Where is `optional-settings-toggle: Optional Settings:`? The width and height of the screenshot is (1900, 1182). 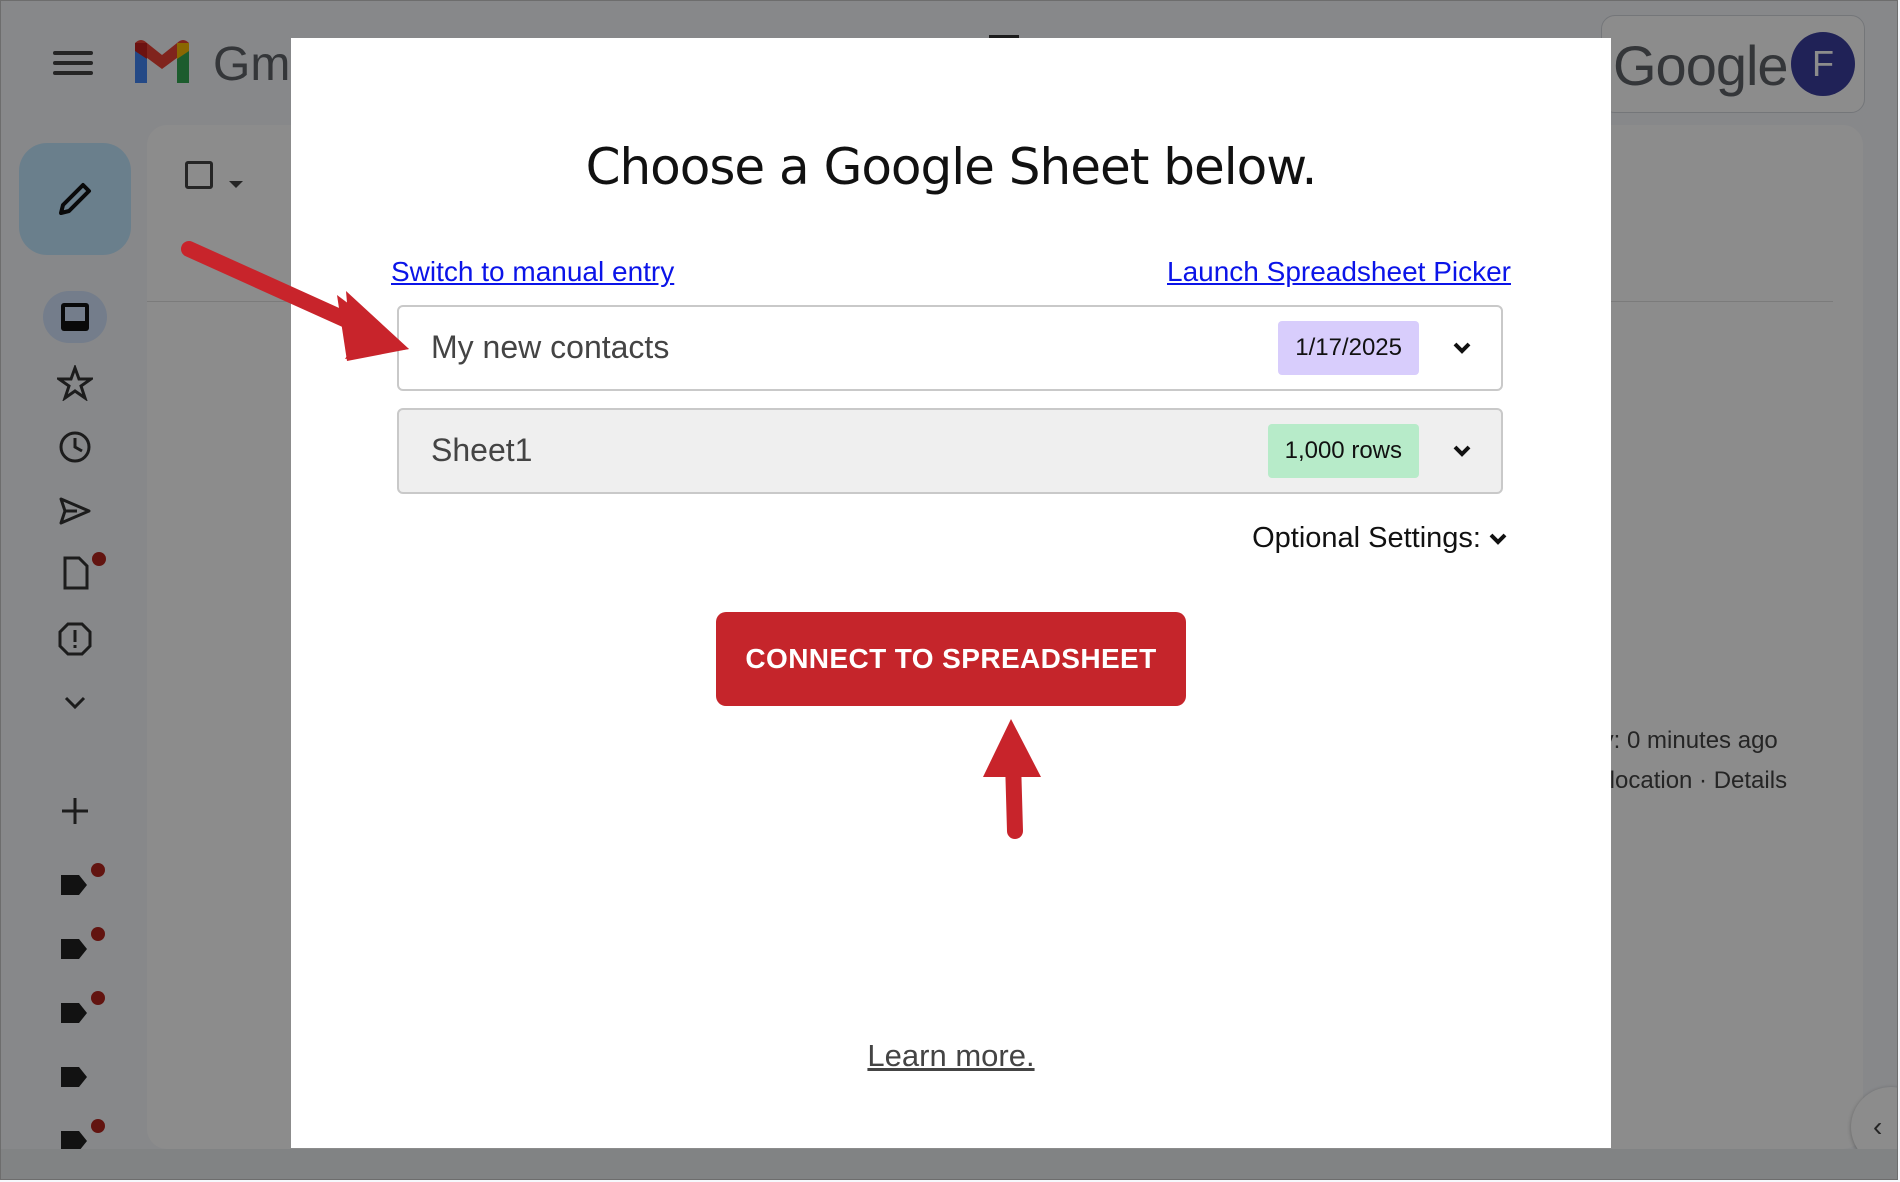 optional-settings-toggle: Optional Settings: is located at coordinates (1366, 538).